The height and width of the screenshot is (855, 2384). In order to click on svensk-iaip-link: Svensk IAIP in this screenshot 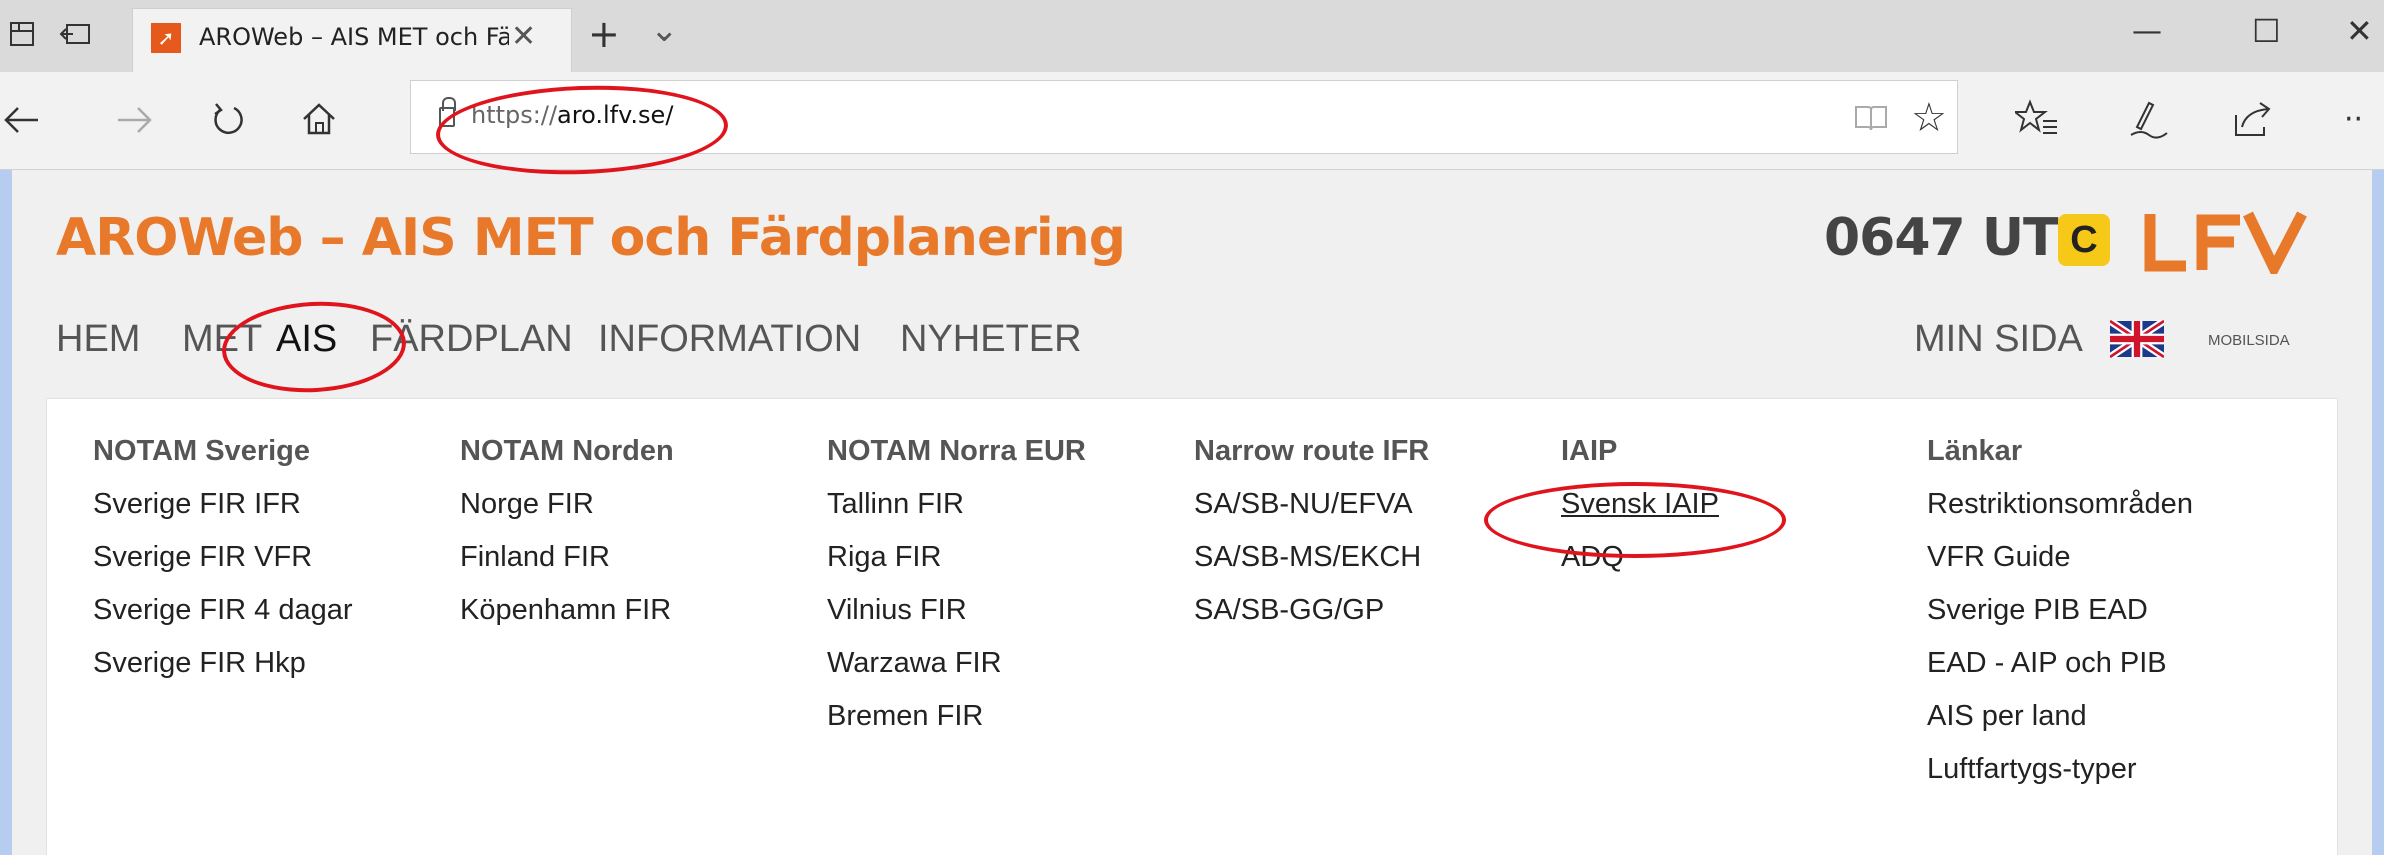, I will do `click(1640, 514)`.